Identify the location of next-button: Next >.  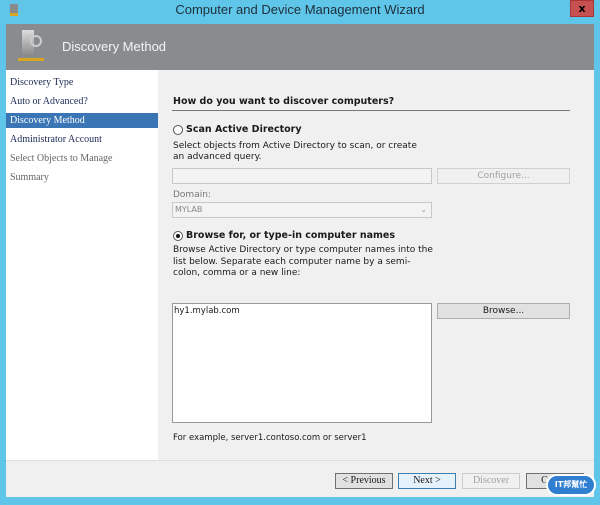
(427, 481).